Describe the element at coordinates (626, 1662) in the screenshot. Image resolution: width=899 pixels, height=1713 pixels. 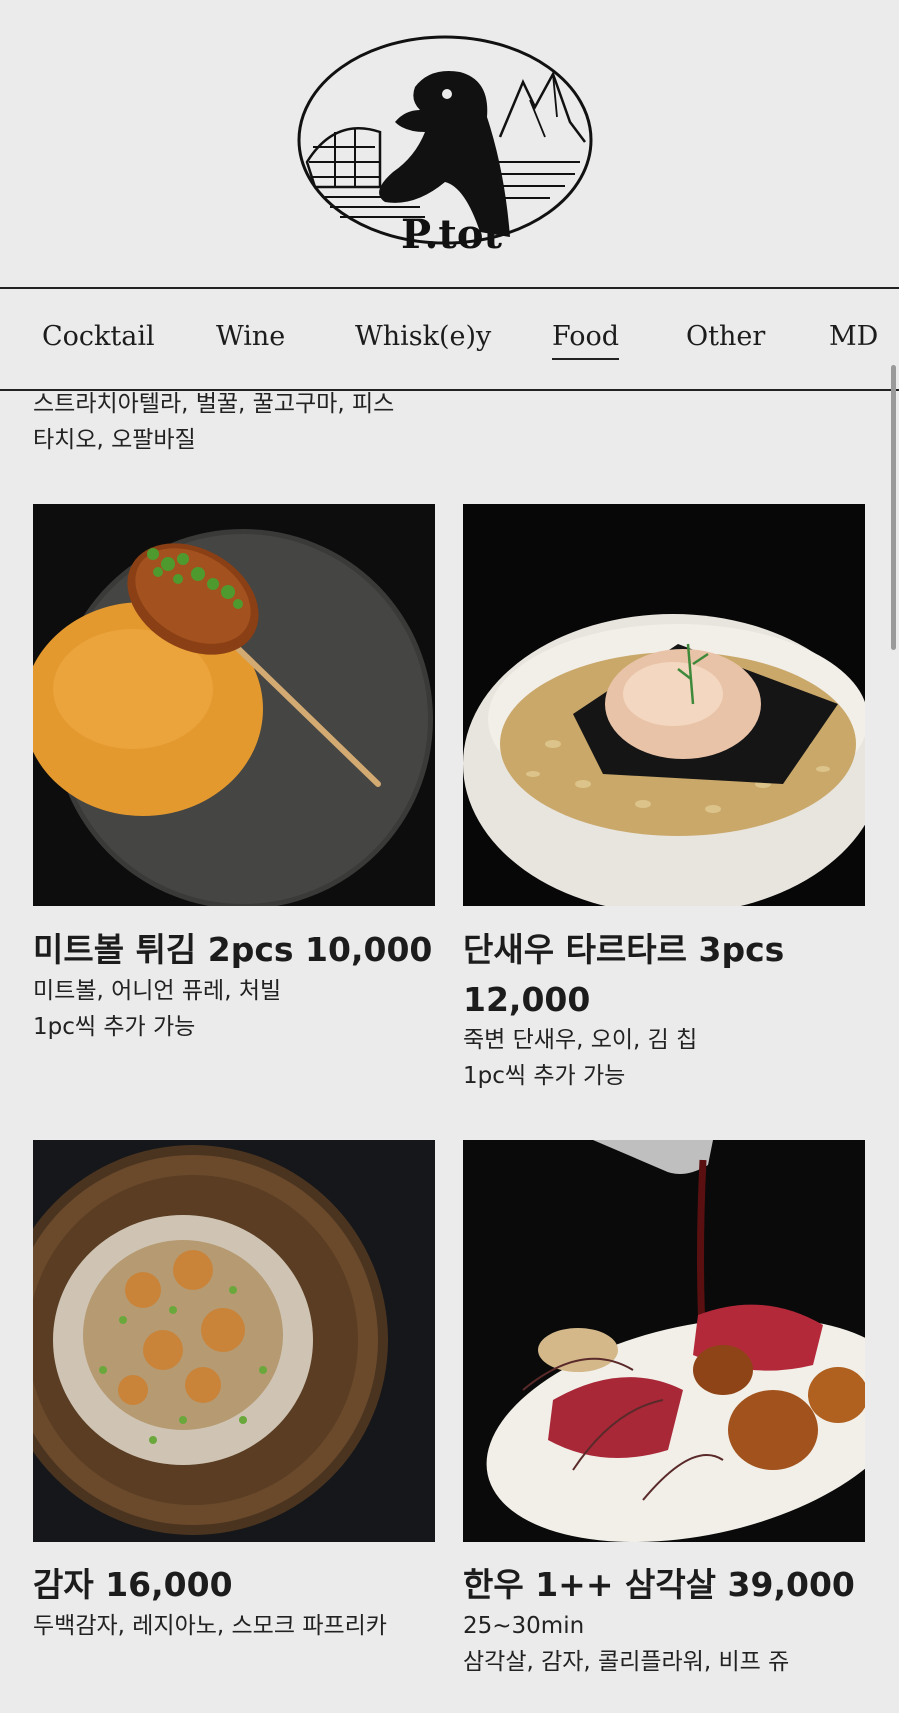
I see `item-description: 삼각살, 감자, 콜리플라워, 비프 쥬` at that location.